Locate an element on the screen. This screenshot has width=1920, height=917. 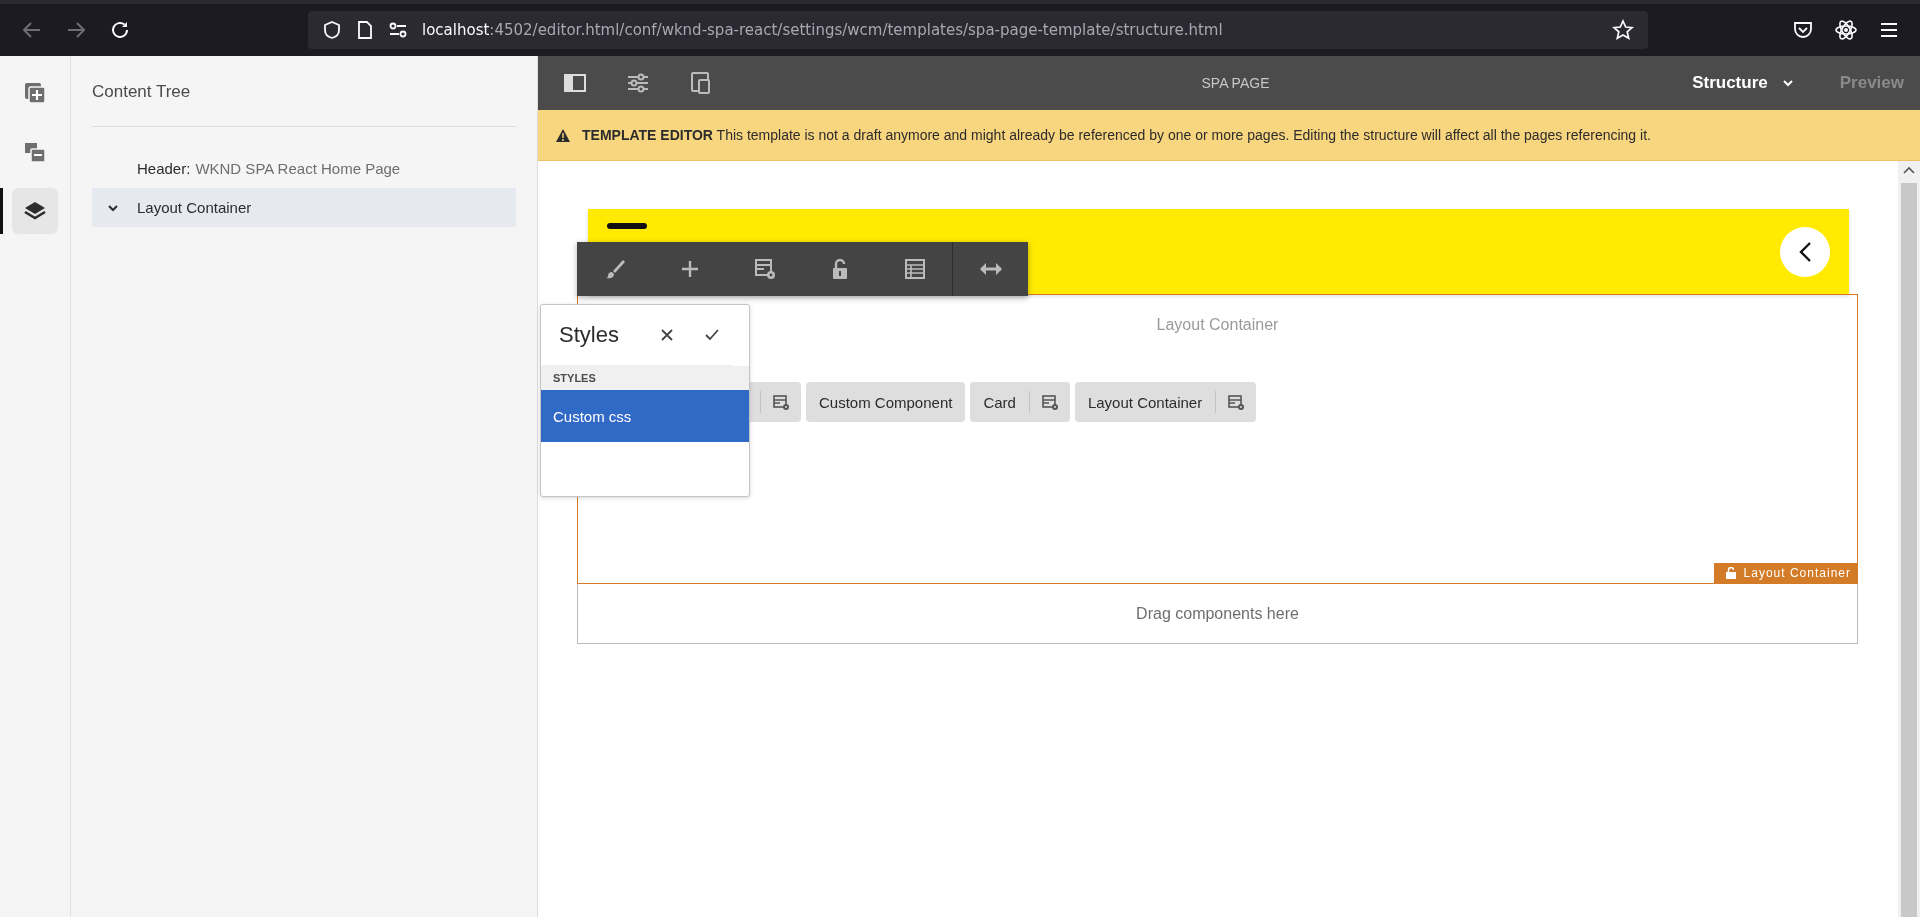
side-panel-icon is located at coordinates (575, 83).